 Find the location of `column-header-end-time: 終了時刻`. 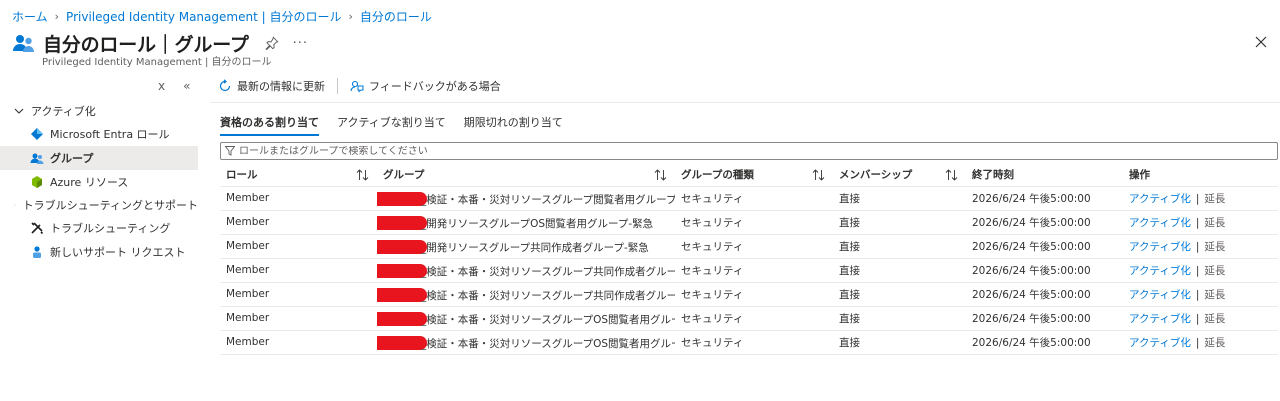

column-header-end-time: 終了時刻 is located at coordinates (1044, 175).